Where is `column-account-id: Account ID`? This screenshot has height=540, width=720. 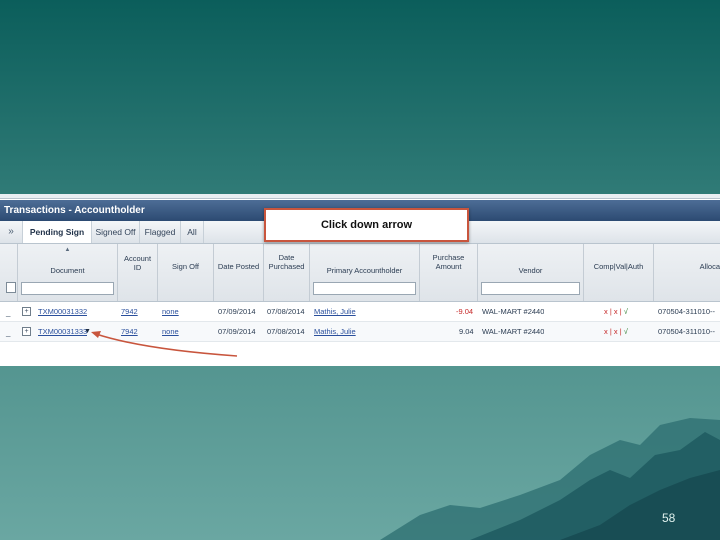
column-account-id: Account ID is located at coordinates (138, 272).